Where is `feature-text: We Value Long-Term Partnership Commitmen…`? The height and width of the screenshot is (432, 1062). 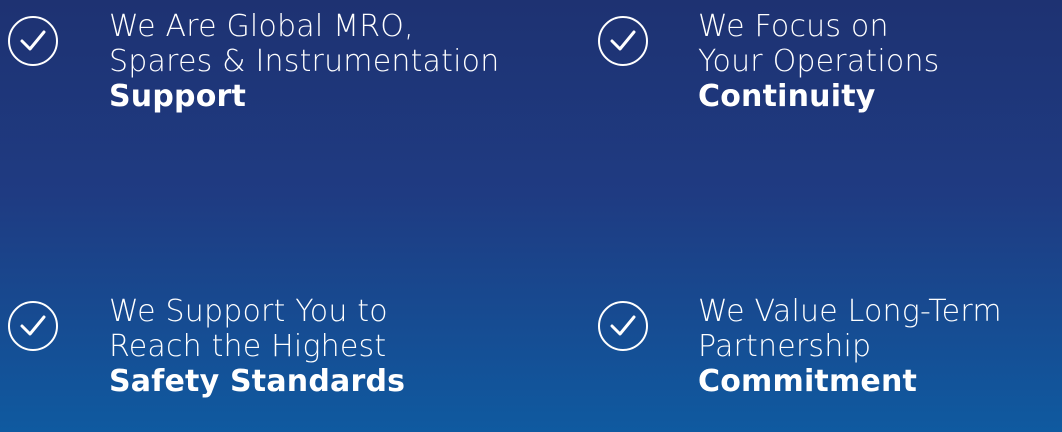 feature-text: We Value Long-Term Partnership Commitmen… is located at coordinates (850, 346).